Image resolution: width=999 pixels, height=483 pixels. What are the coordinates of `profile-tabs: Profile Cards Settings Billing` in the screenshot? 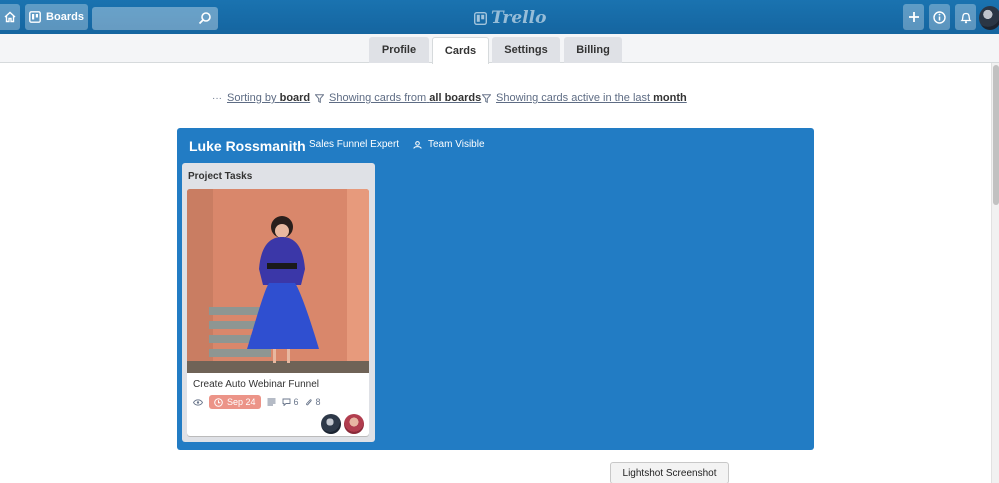 It's located at (499, 49).